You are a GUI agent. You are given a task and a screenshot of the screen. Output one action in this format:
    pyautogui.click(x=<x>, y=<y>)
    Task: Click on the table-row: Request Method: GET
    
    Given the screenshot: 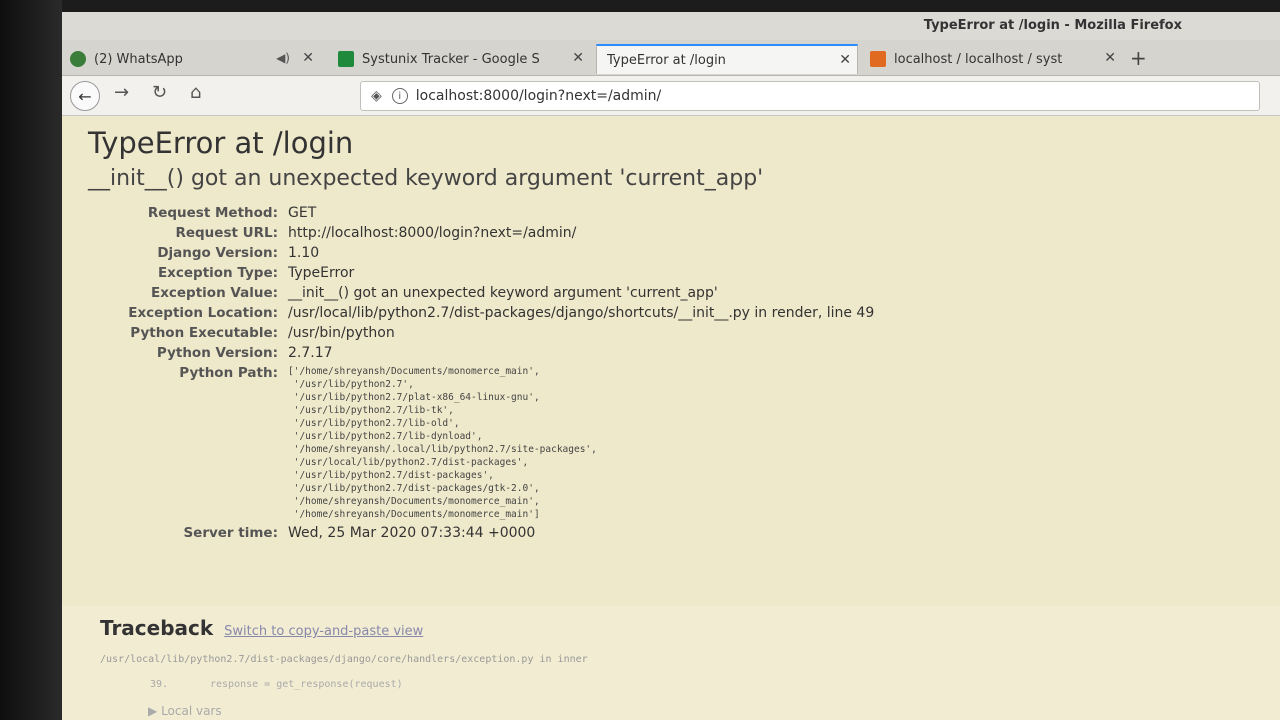 What is the action you would take?
    pyautogui.click(x=481, y=213)
    